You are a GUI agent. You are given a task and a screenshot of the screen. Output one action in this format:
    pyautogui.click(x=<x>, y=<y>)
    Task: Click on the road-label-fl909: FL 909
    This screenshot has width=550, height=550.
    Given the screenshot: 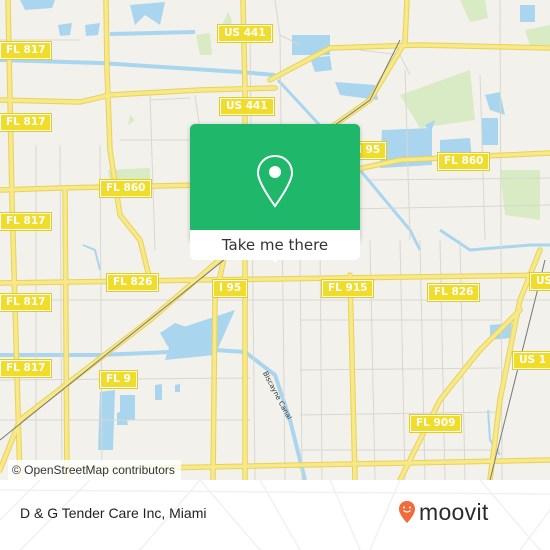 What is the action you would take?
    pyautogui.click(x=435, y=423)
    